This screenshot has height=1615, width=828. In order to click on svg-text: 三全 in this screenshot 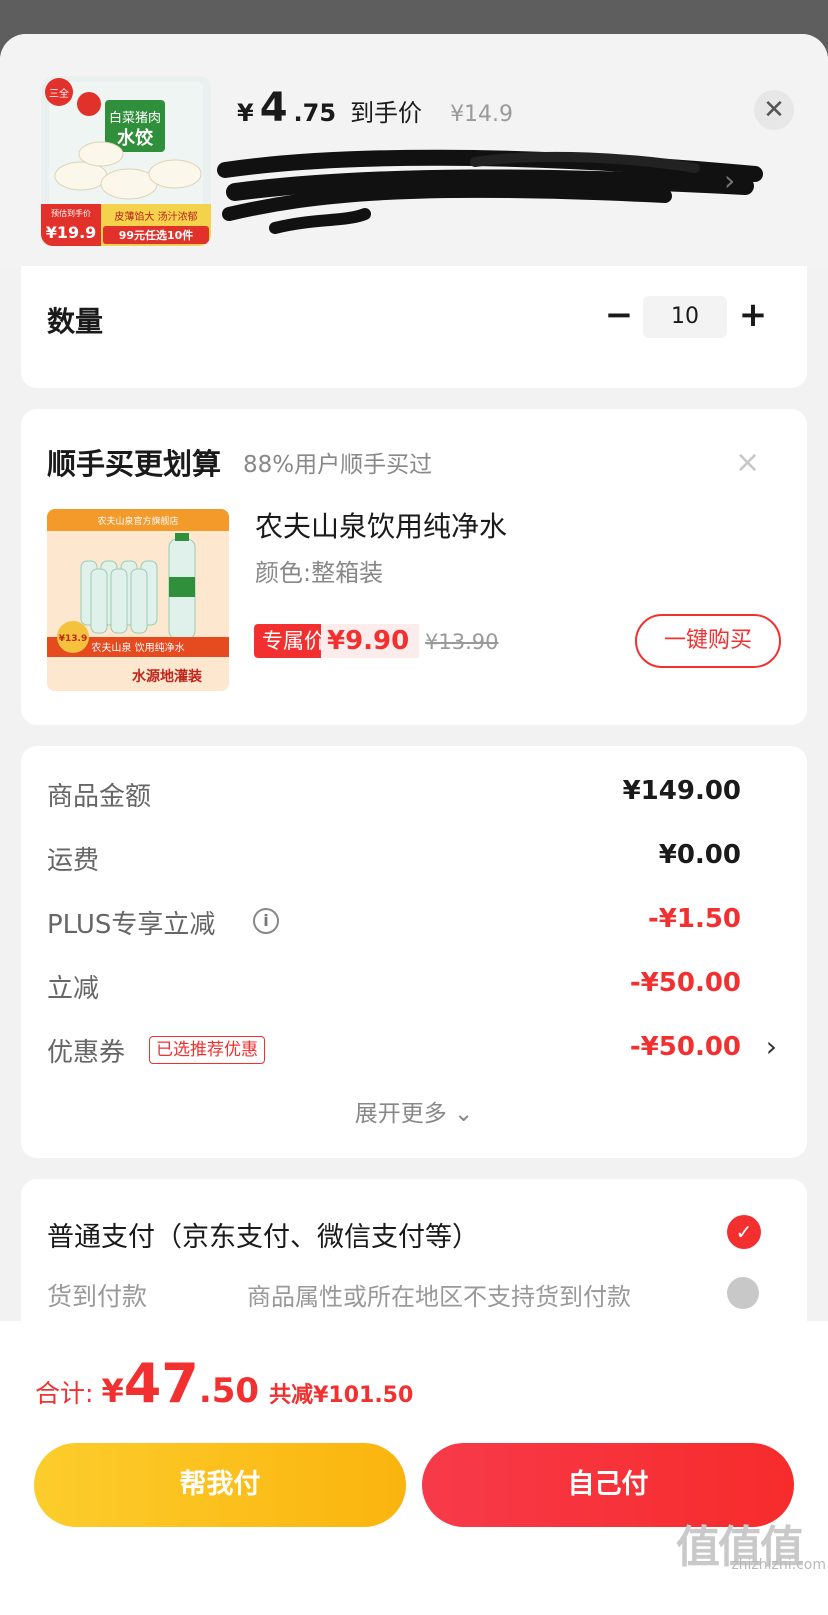, I will do `click(59, 93)`.